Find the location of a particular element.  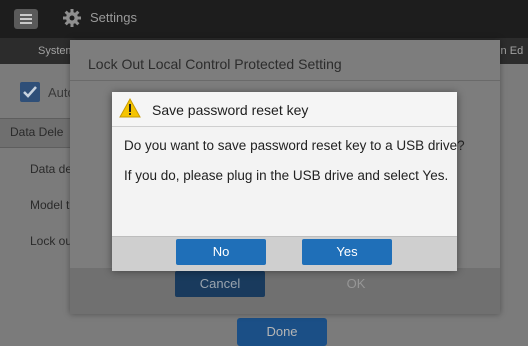

lockout-dialog-footer is located at coordinates (285, 291).